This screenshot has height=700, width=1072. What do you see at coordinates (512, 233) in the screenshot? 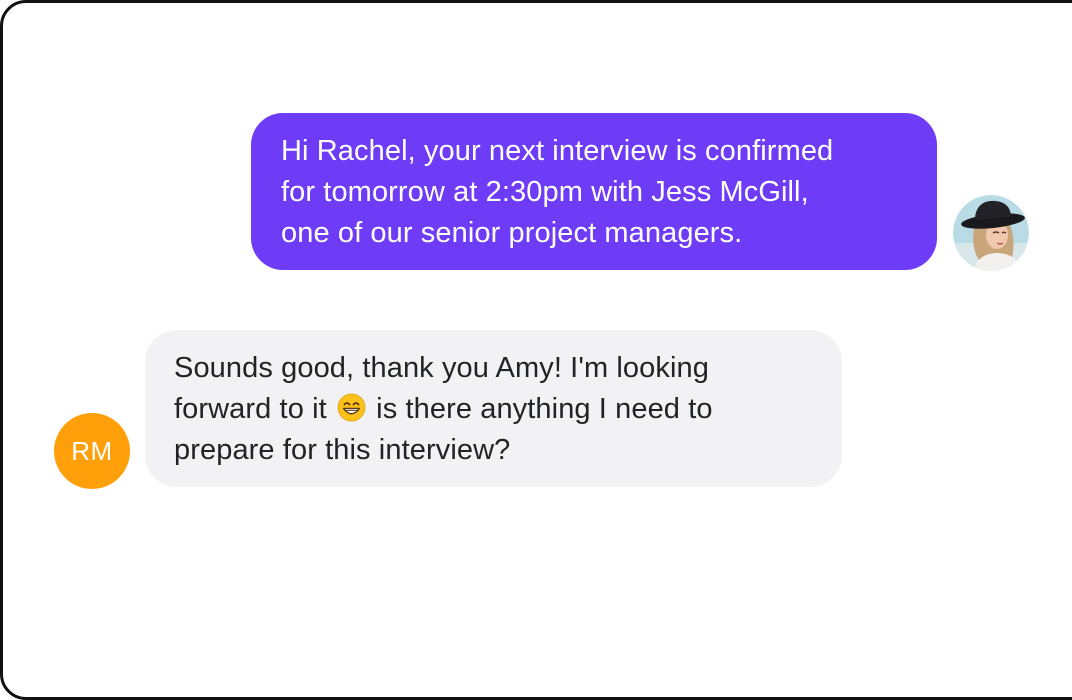
I see `message-text-line: one of our senior project managers.` at bounding box center [512, 233].